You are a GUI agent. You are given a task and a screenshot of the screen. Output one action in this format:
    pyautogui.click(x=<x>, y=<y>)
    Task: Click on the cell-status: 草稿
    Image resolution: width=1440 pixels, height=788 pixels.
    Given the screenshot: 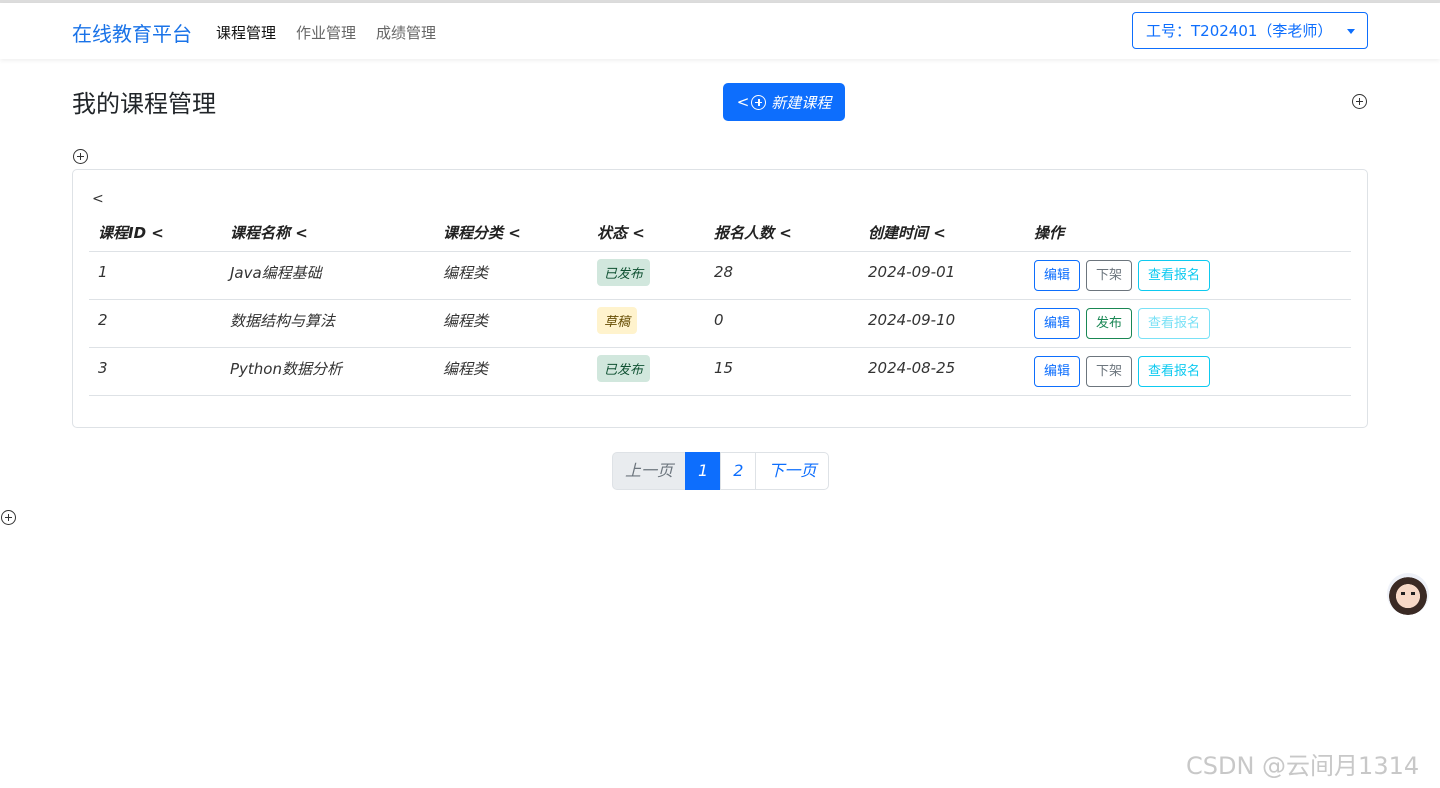 What is the action you would take?
    pyautogui.click(x=646, y=323)
    